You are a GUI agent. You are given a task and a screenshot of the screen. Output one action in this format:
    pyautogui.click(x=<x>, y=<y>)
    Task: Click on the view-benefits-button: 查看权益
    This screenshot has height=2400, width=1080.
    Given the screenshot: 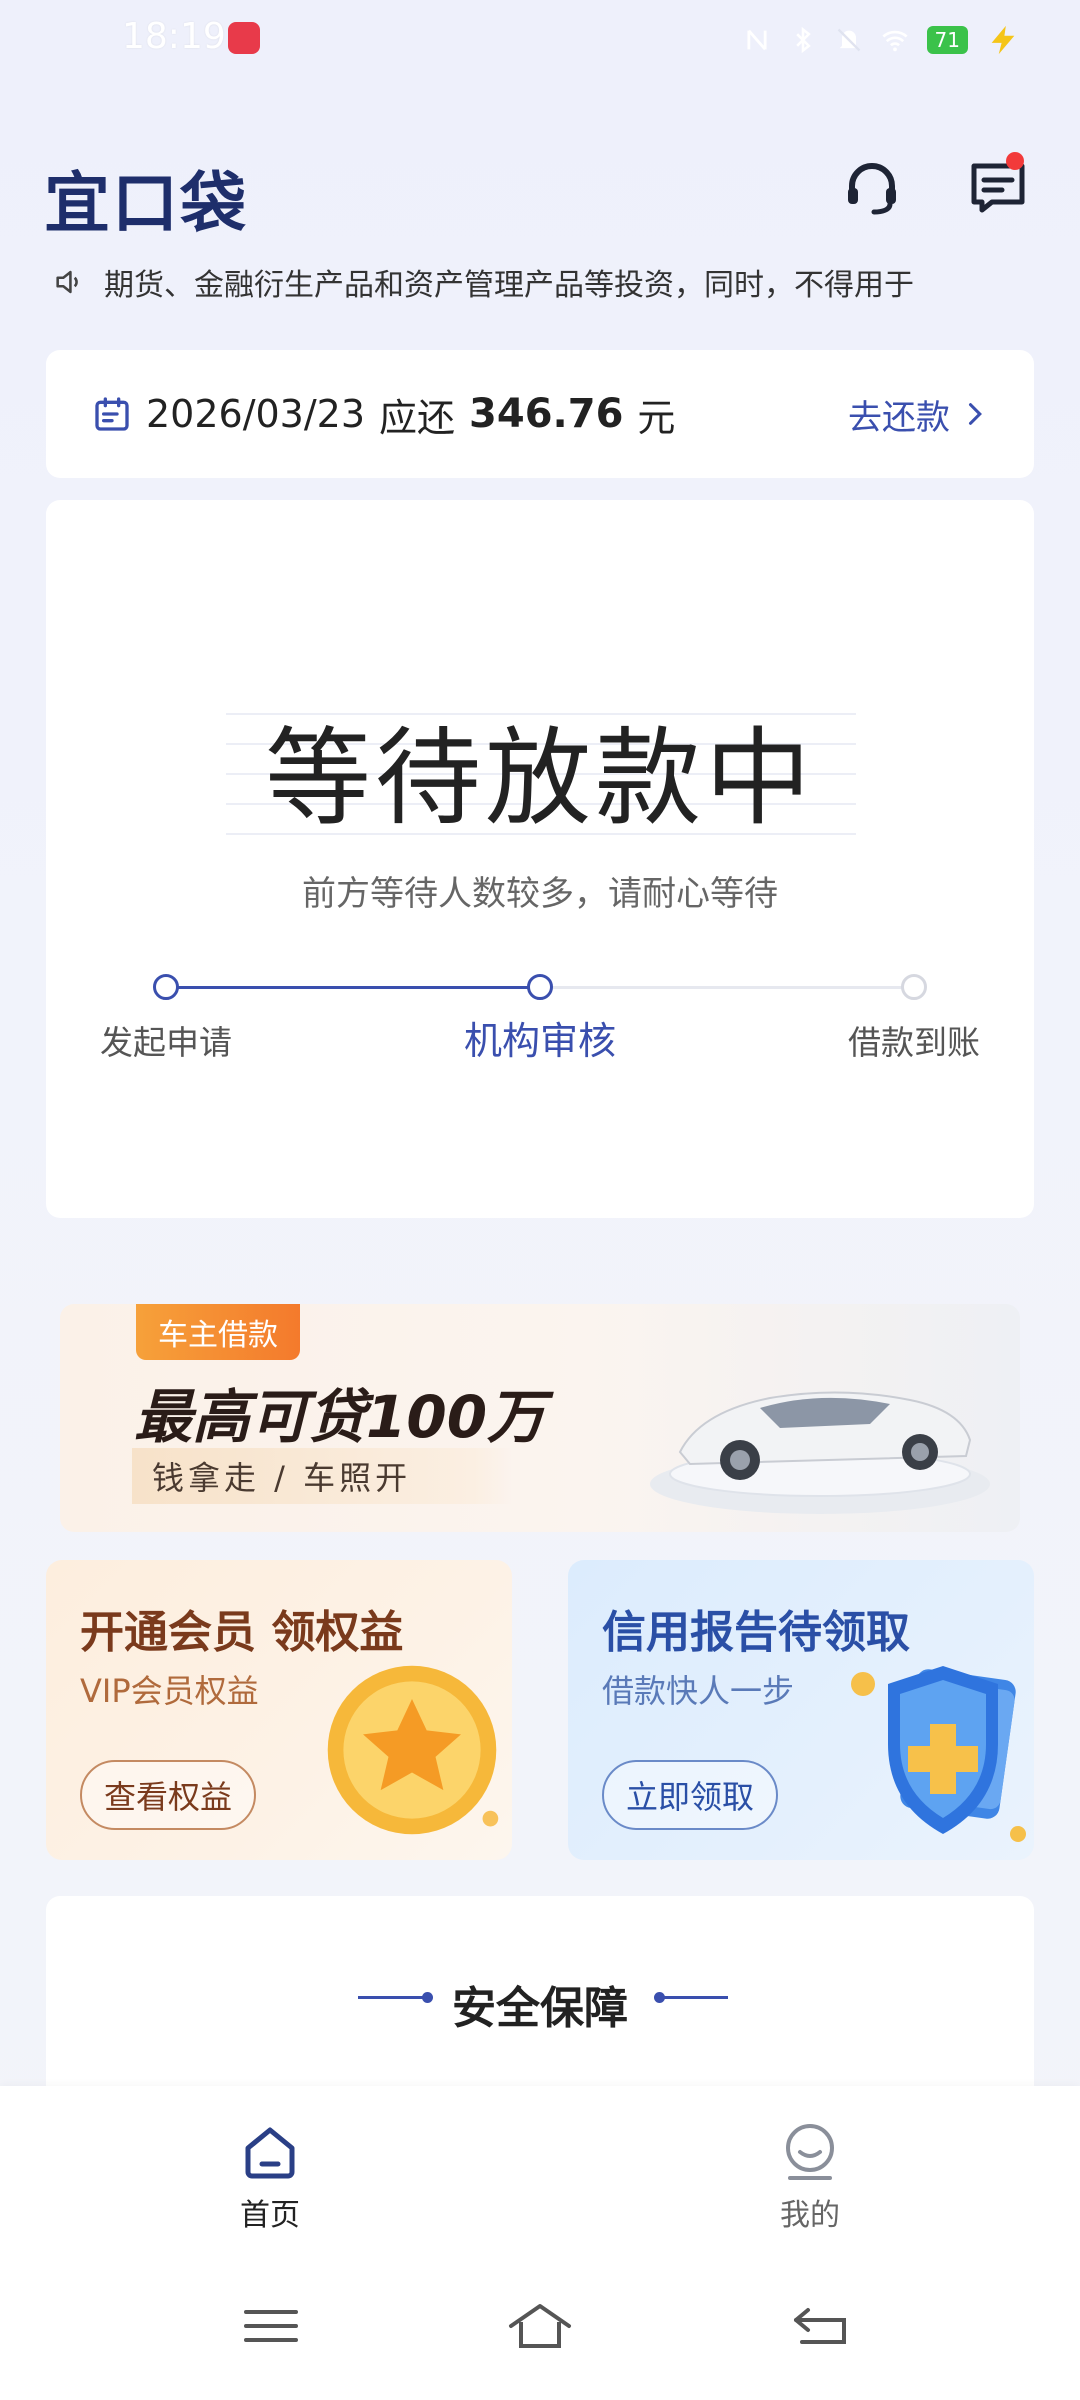 What is the action you would take?
    pyautogui.click(x=168, y=1795)
    